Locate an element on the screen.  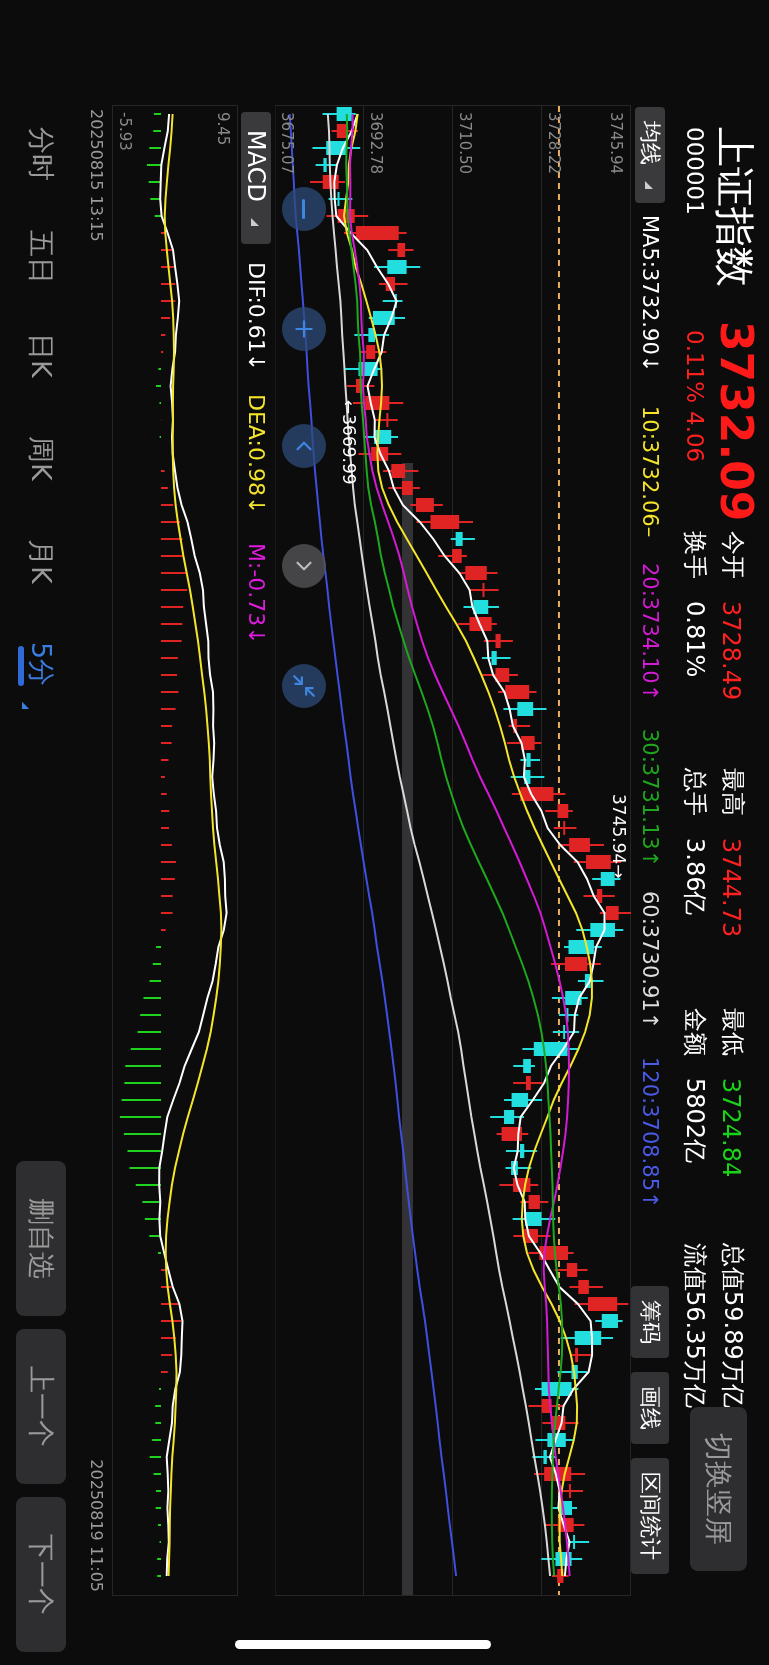
change-percent: 0.11% is located at coordinates (695, 368).